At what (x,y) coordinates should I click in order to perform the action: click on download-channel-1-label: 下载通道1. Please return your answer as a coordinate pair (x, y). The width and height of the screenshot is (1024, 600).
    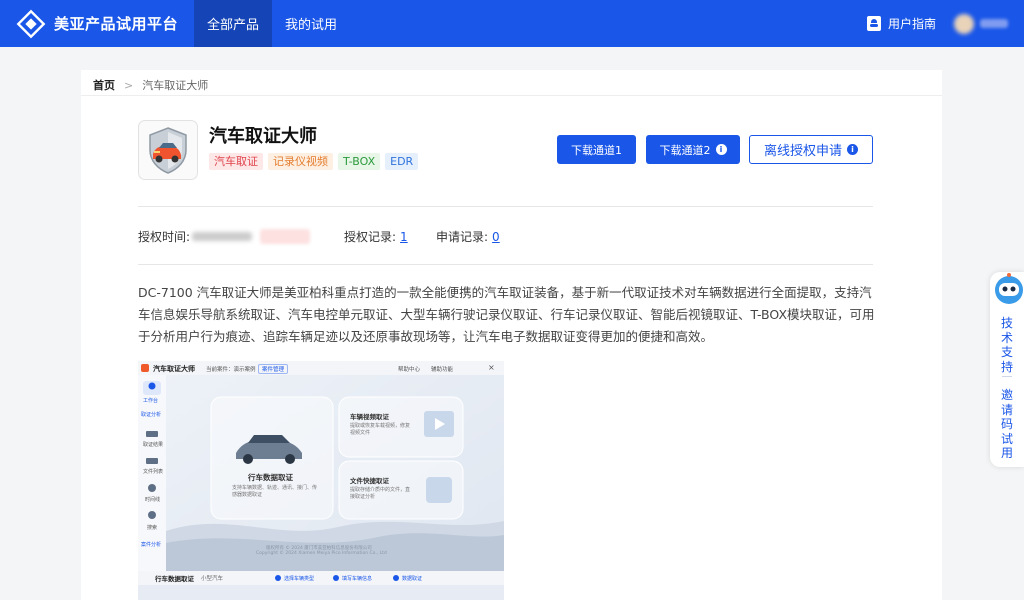
    Looking at the image, I should click on (596, 150).